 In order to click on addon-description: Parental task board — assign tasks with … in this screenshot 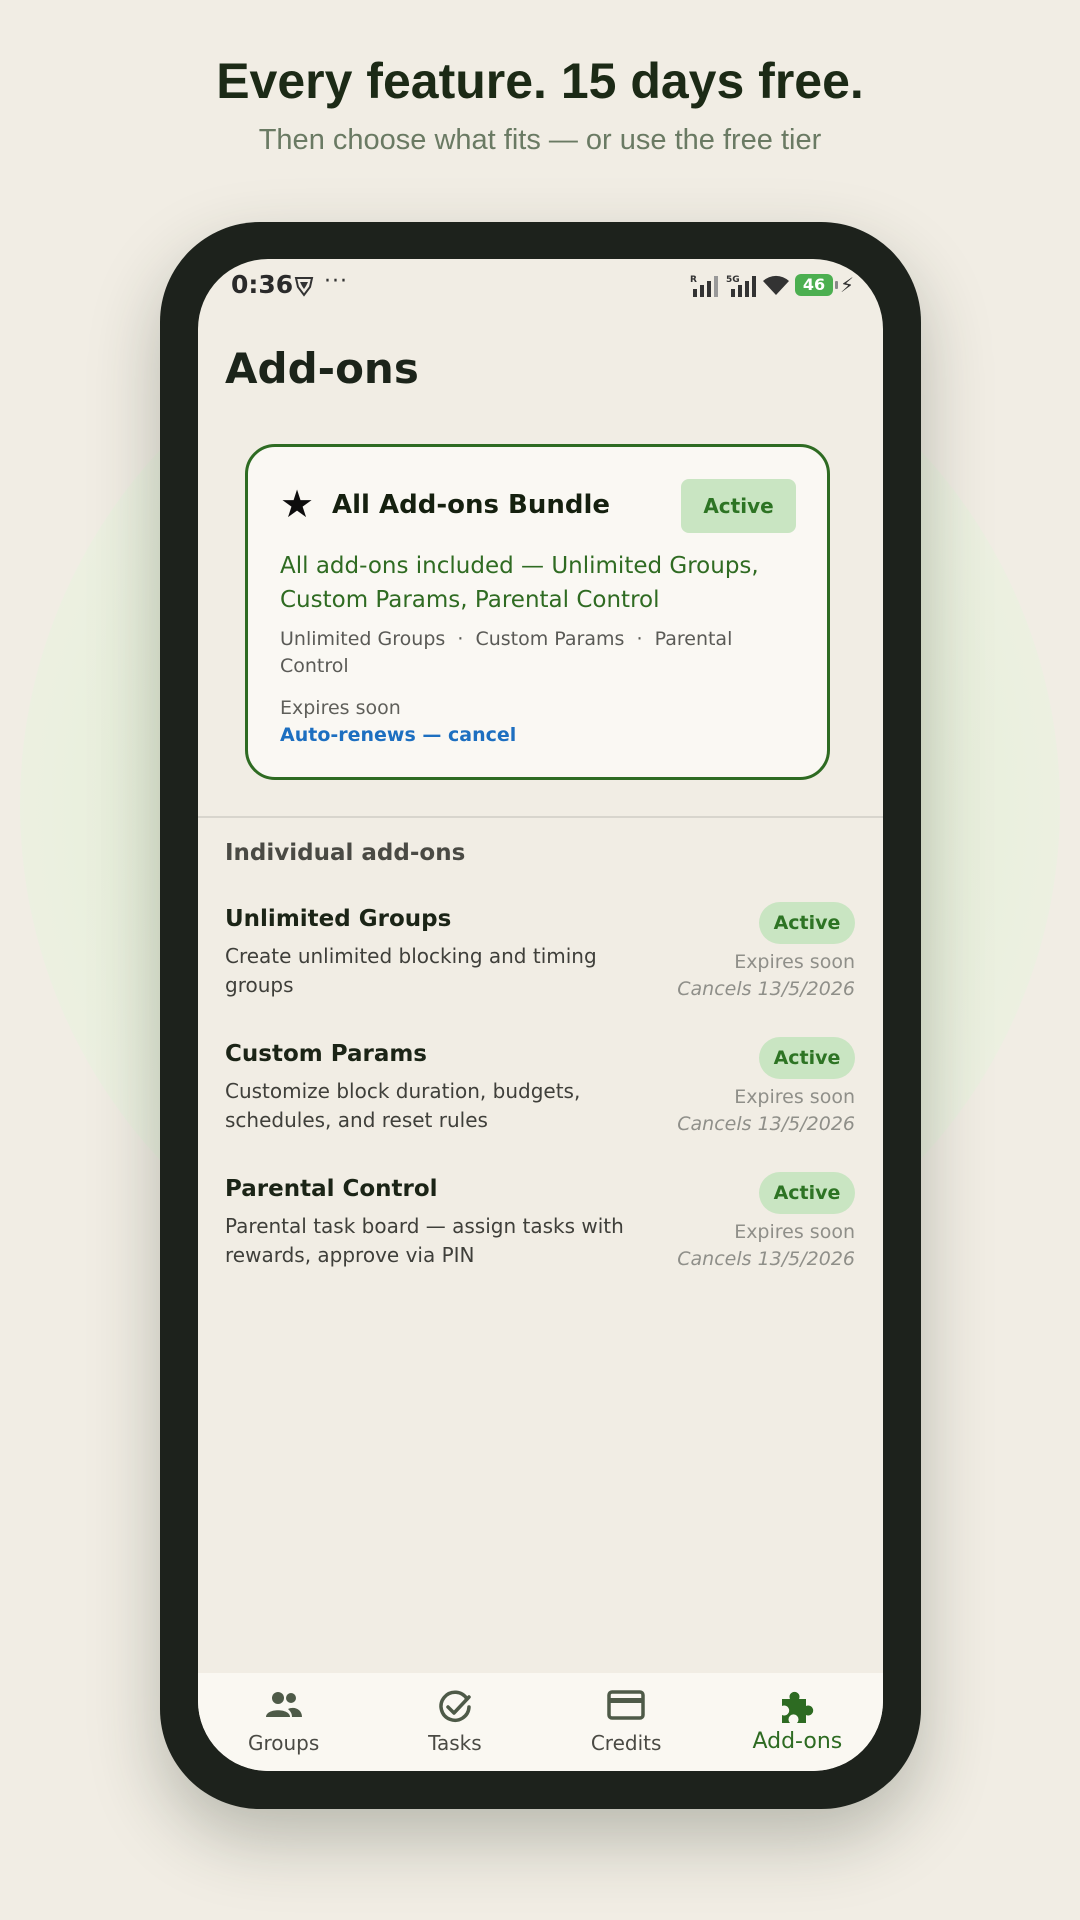, I will do `click(424, 1240)`.